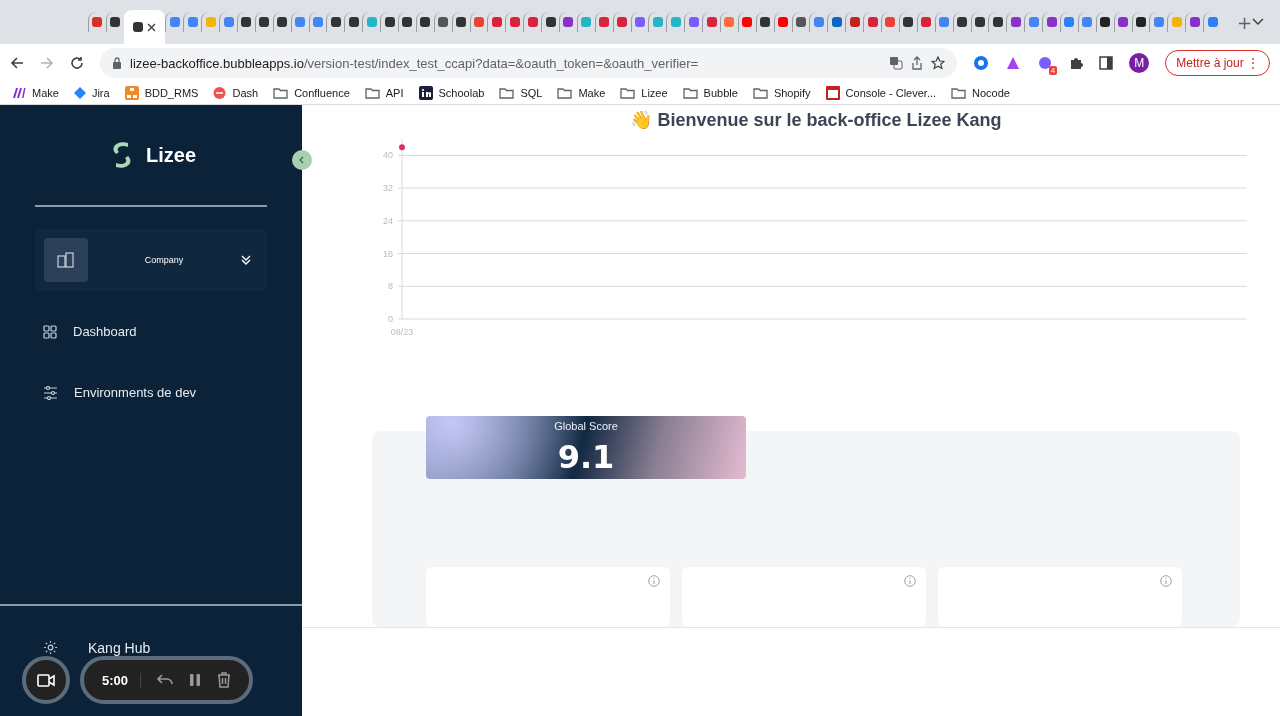 The image size is (1280, 716). What do you see at coordinates (311, 93) in the screenshot?
I see `bookmark-link: Confluence` at bounding box center [311, 93].